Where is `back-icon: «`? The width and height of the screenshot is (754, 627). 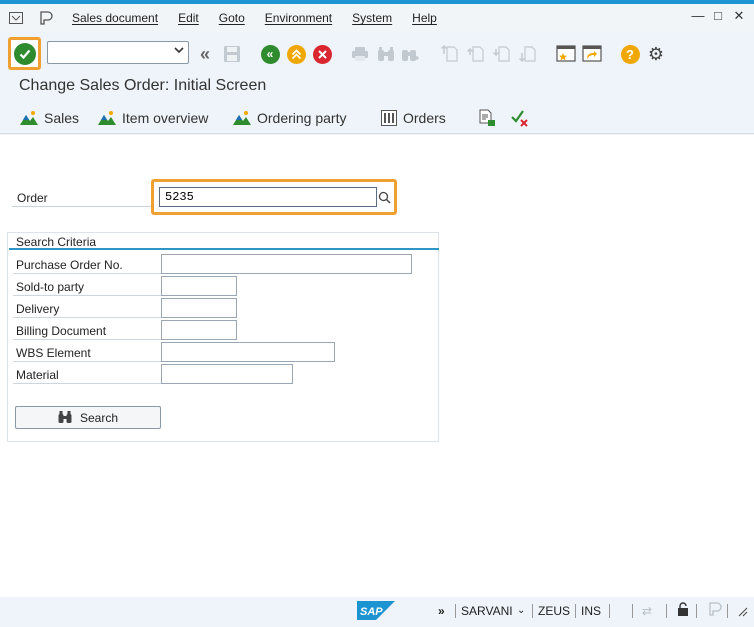 back-icon: « is located at coordinates (270, 54).